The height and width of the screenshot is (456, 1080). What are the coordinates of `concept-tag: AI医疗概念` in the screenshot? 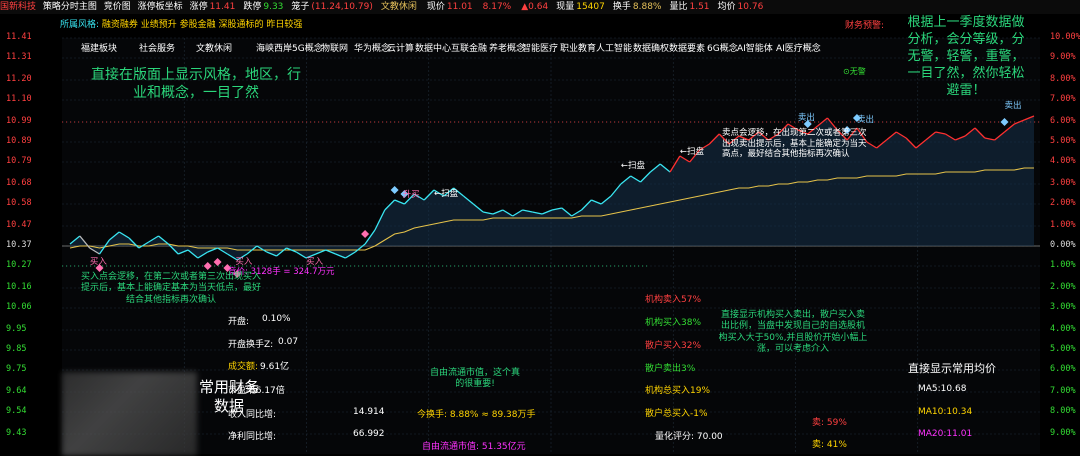 It's located at (798, 47).